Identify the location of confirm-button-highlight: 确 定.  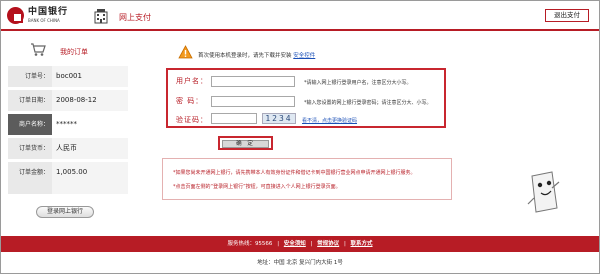
(245, 143).